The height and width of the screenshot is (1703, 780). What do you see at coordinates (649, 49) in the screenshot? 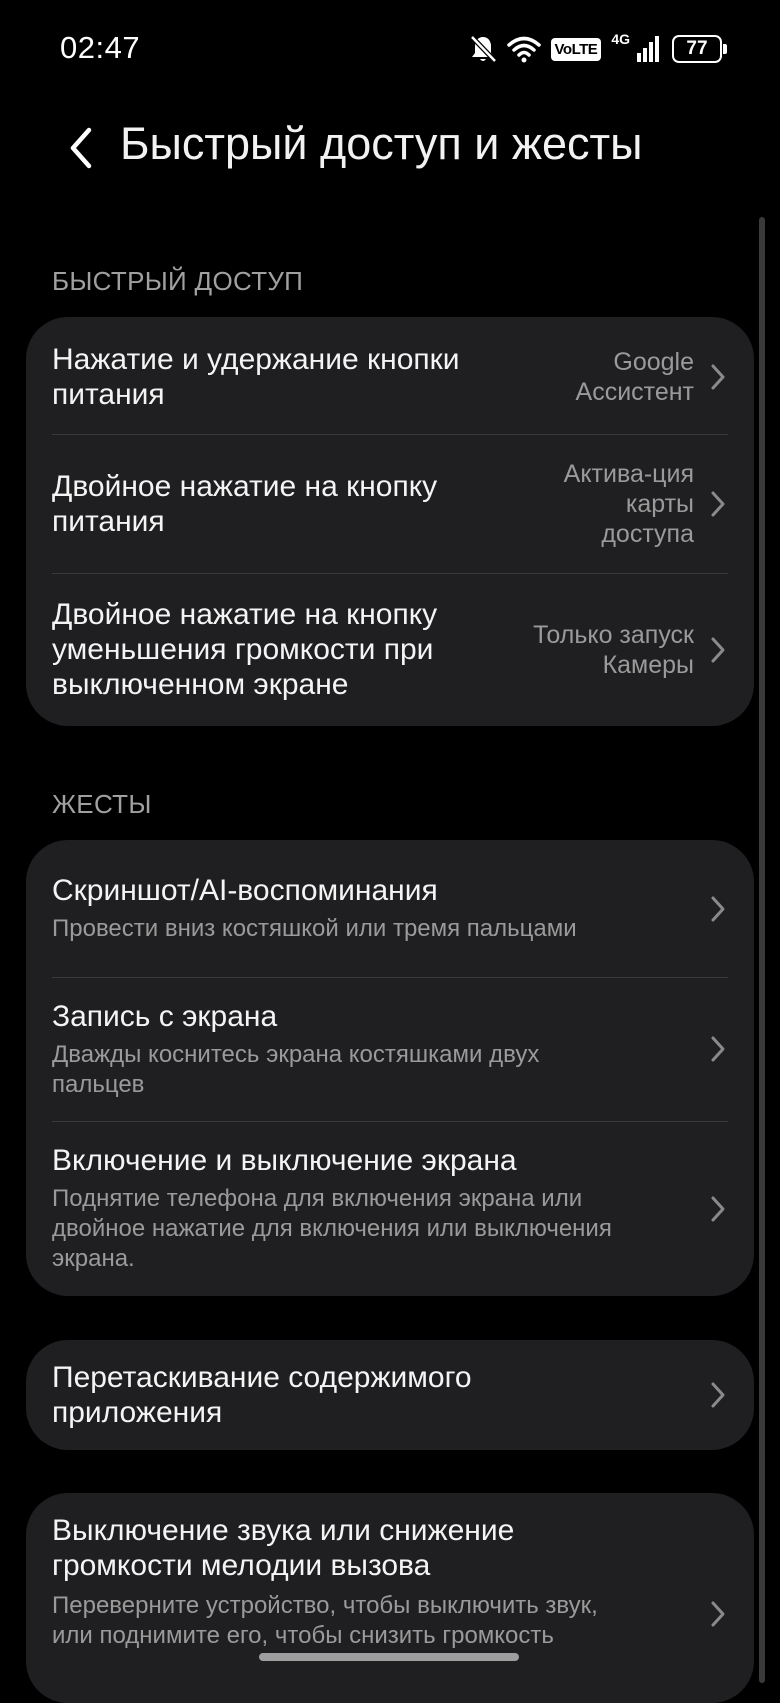
I see `signal-icon` at bounding box center [649, 49].